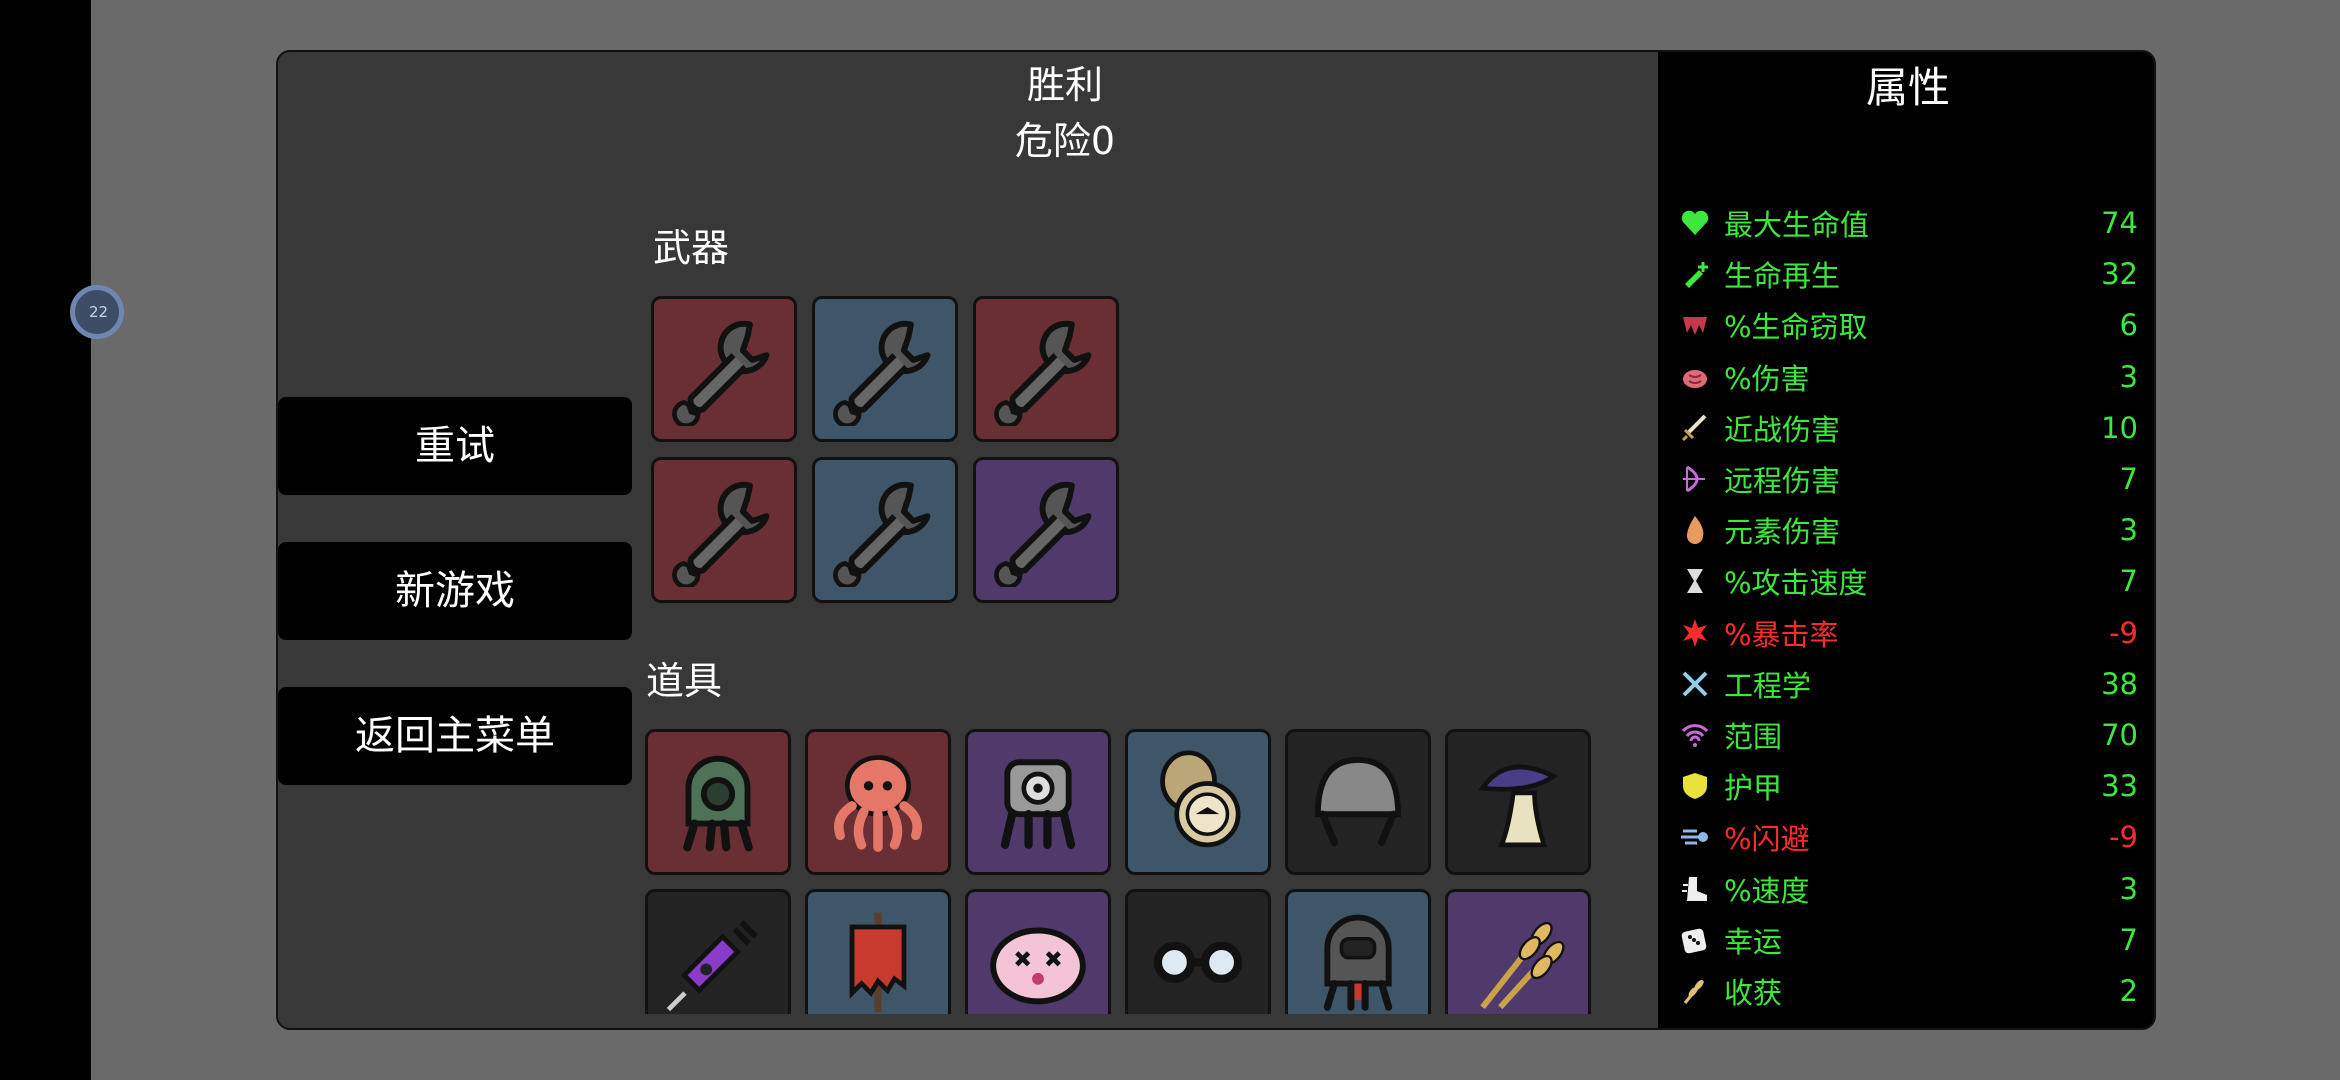  What do you see at coordinates (1908, 428) in the screenshot?
I see `stat-row: 近战伤害 10` at bounding box center [1908, 428].